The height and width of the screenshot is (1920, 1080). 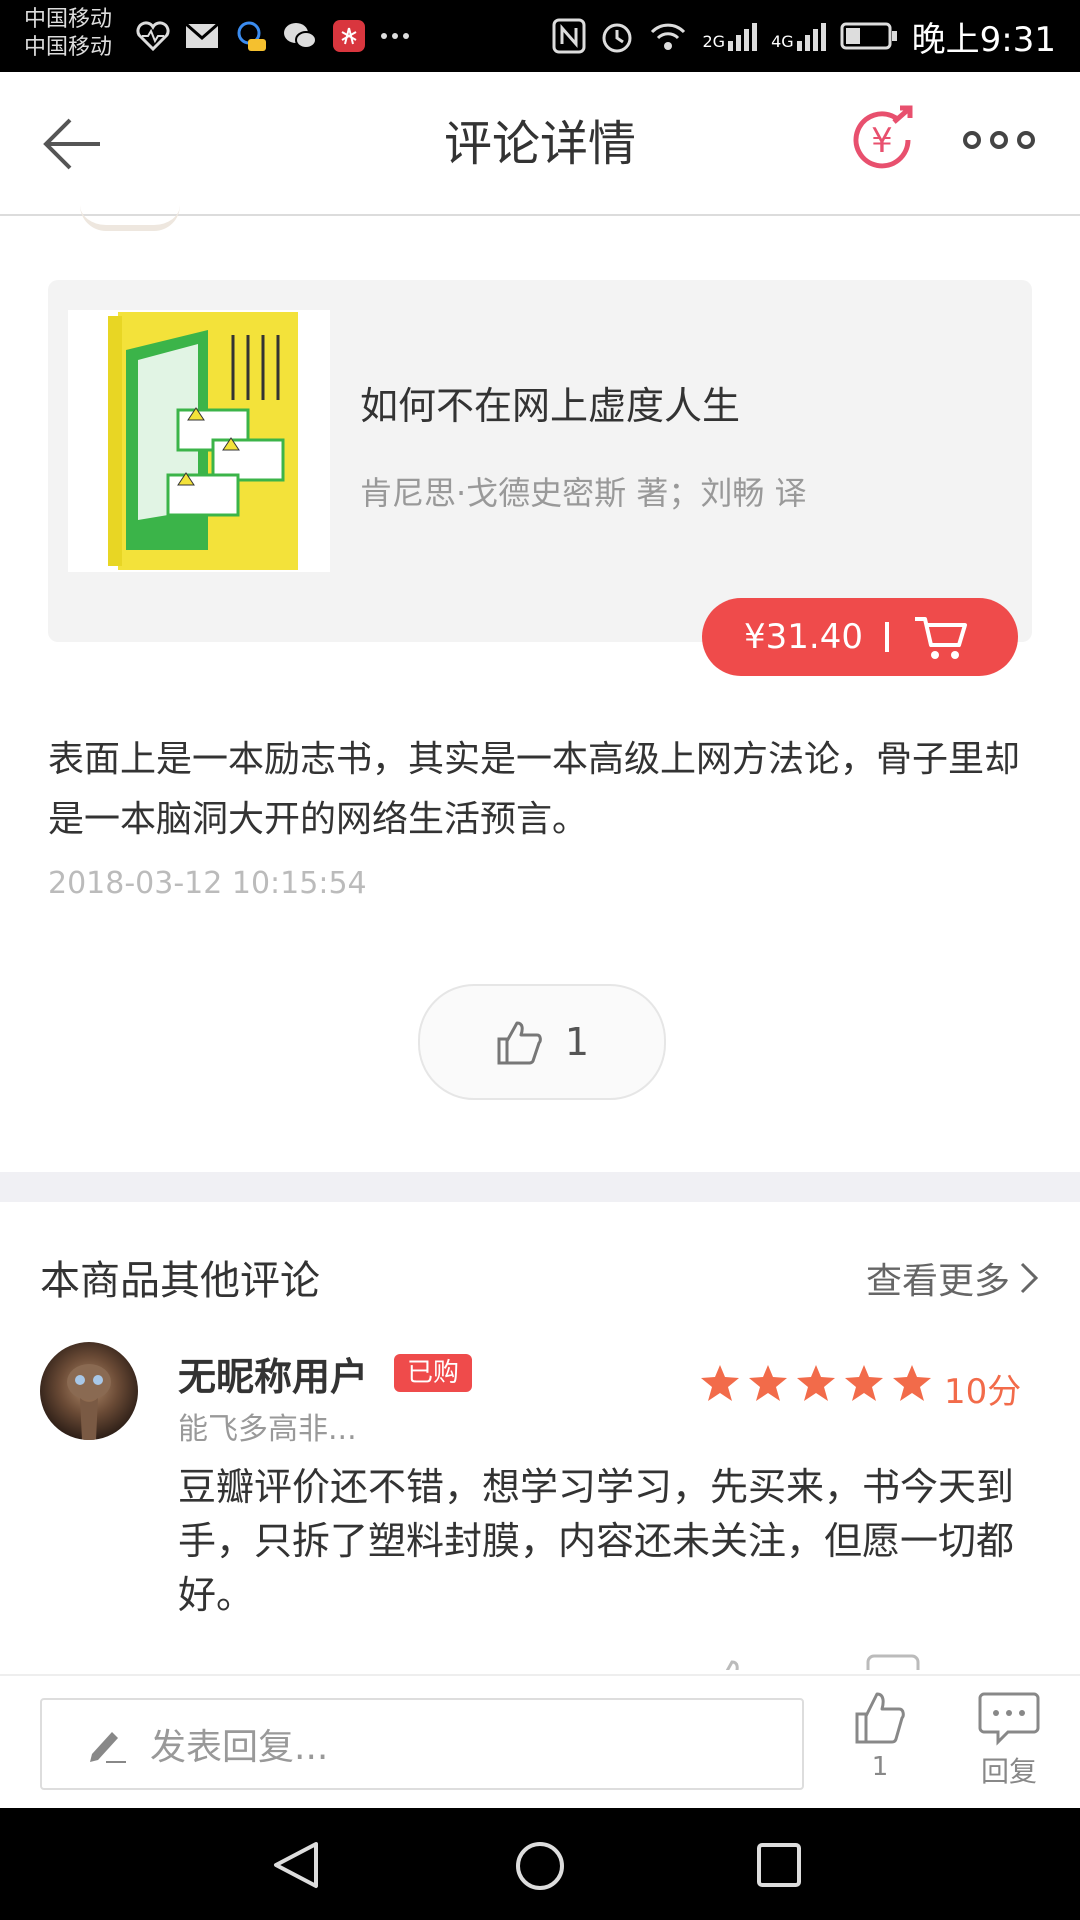 I want to click on avatar, so click(x=89, y=1391).